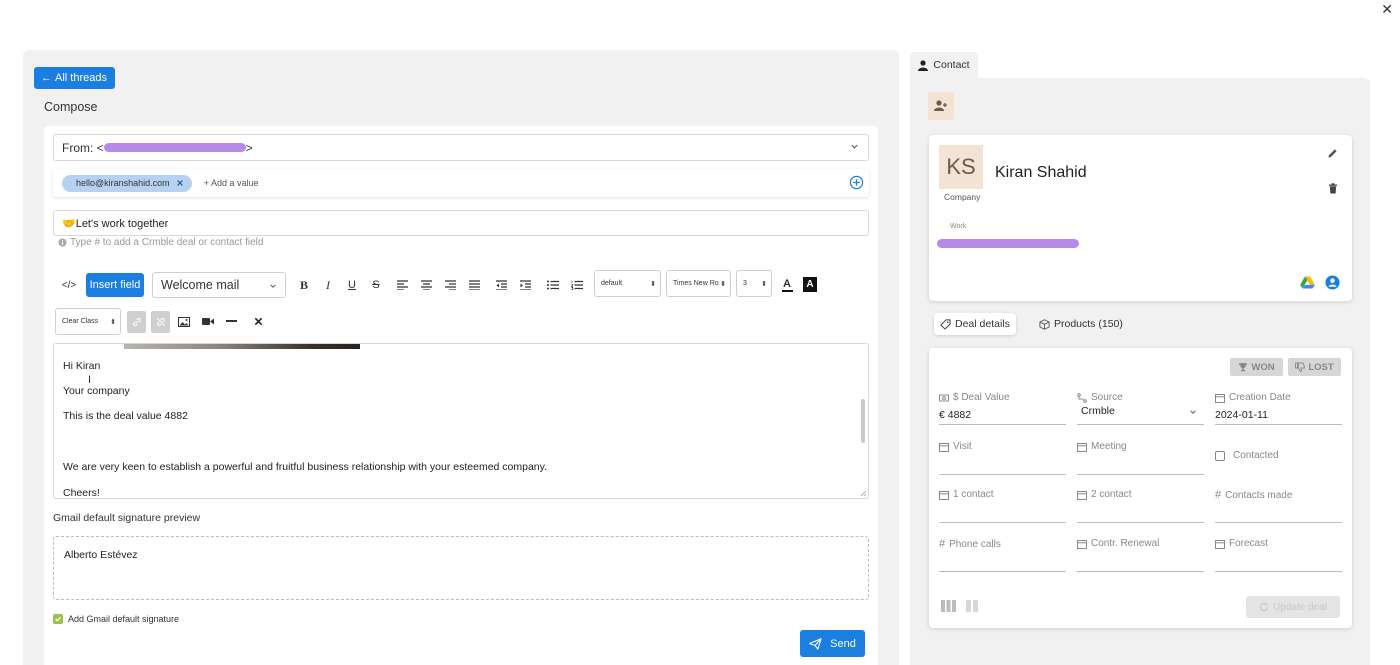  Describe the element at coordinates (627, 283) in the screenshot. I see `style-select: default ⬍` at that location.